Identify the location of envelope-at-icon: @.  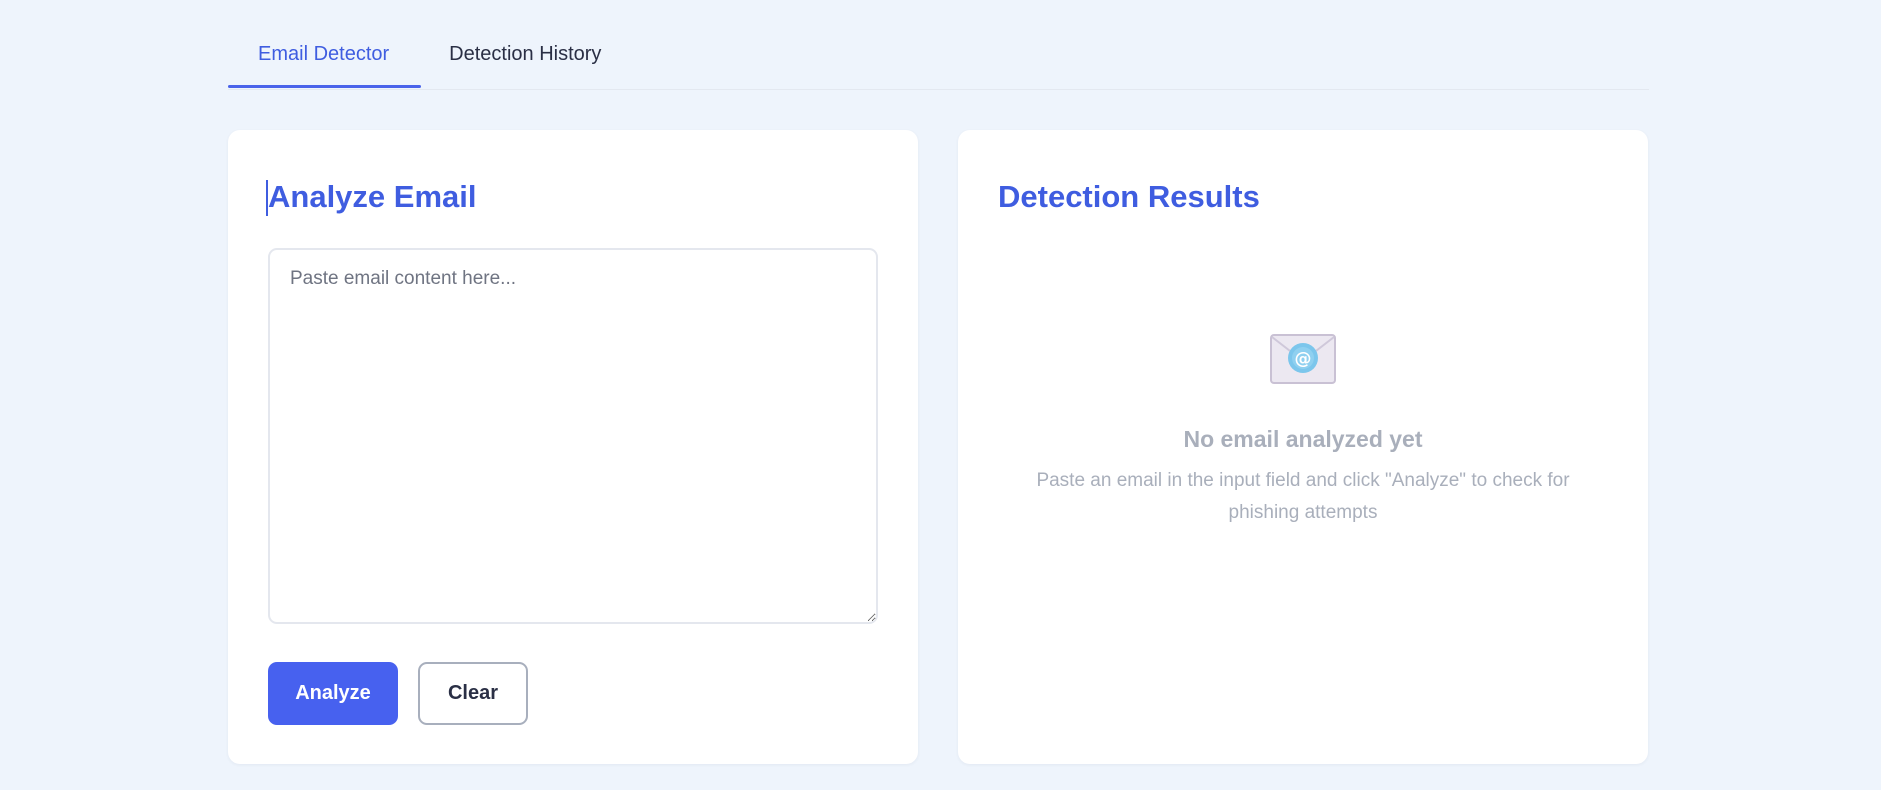
(1303, 359).